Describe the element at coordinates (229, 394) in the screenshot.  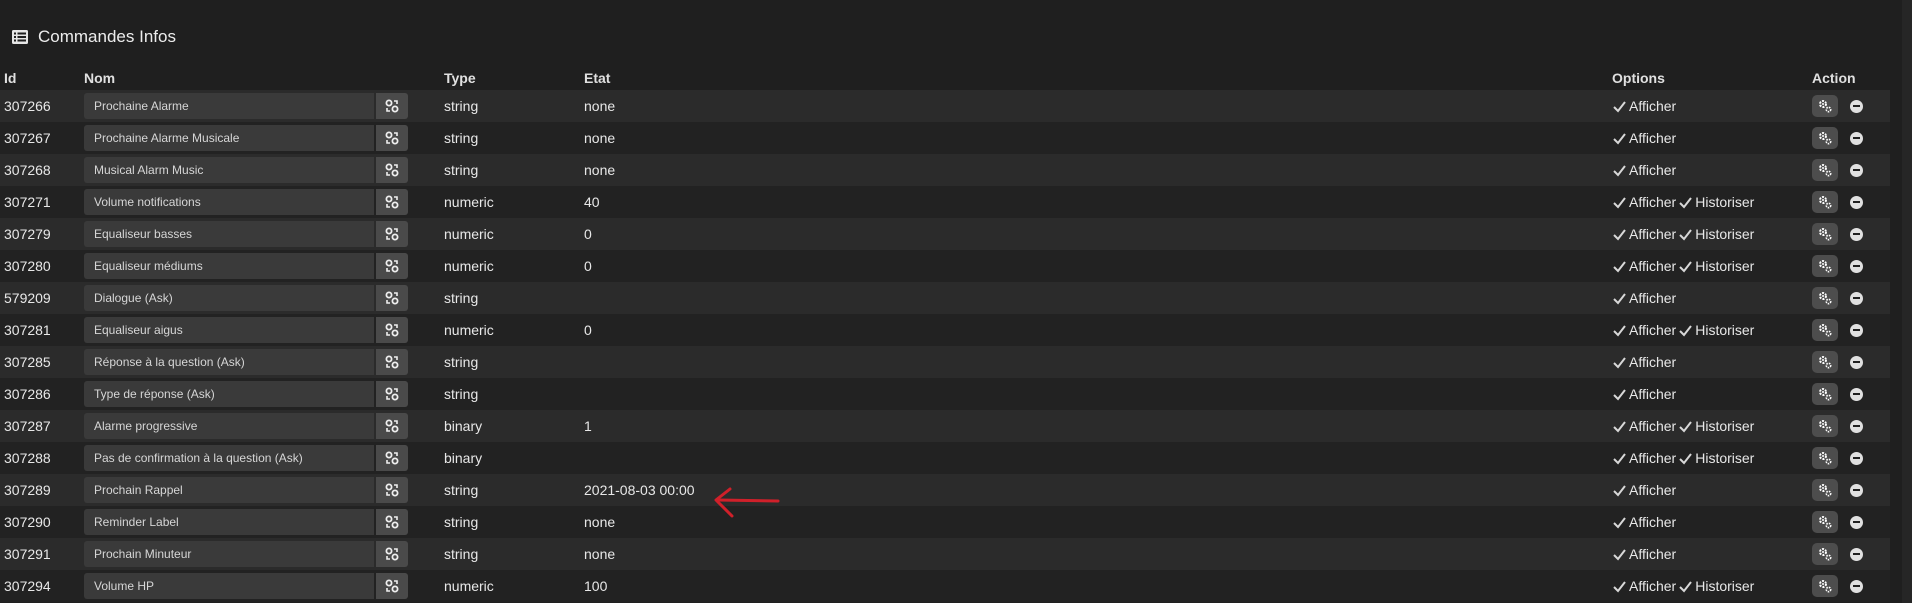
I see `name-input: Type de réponse (Ask)` at that location.